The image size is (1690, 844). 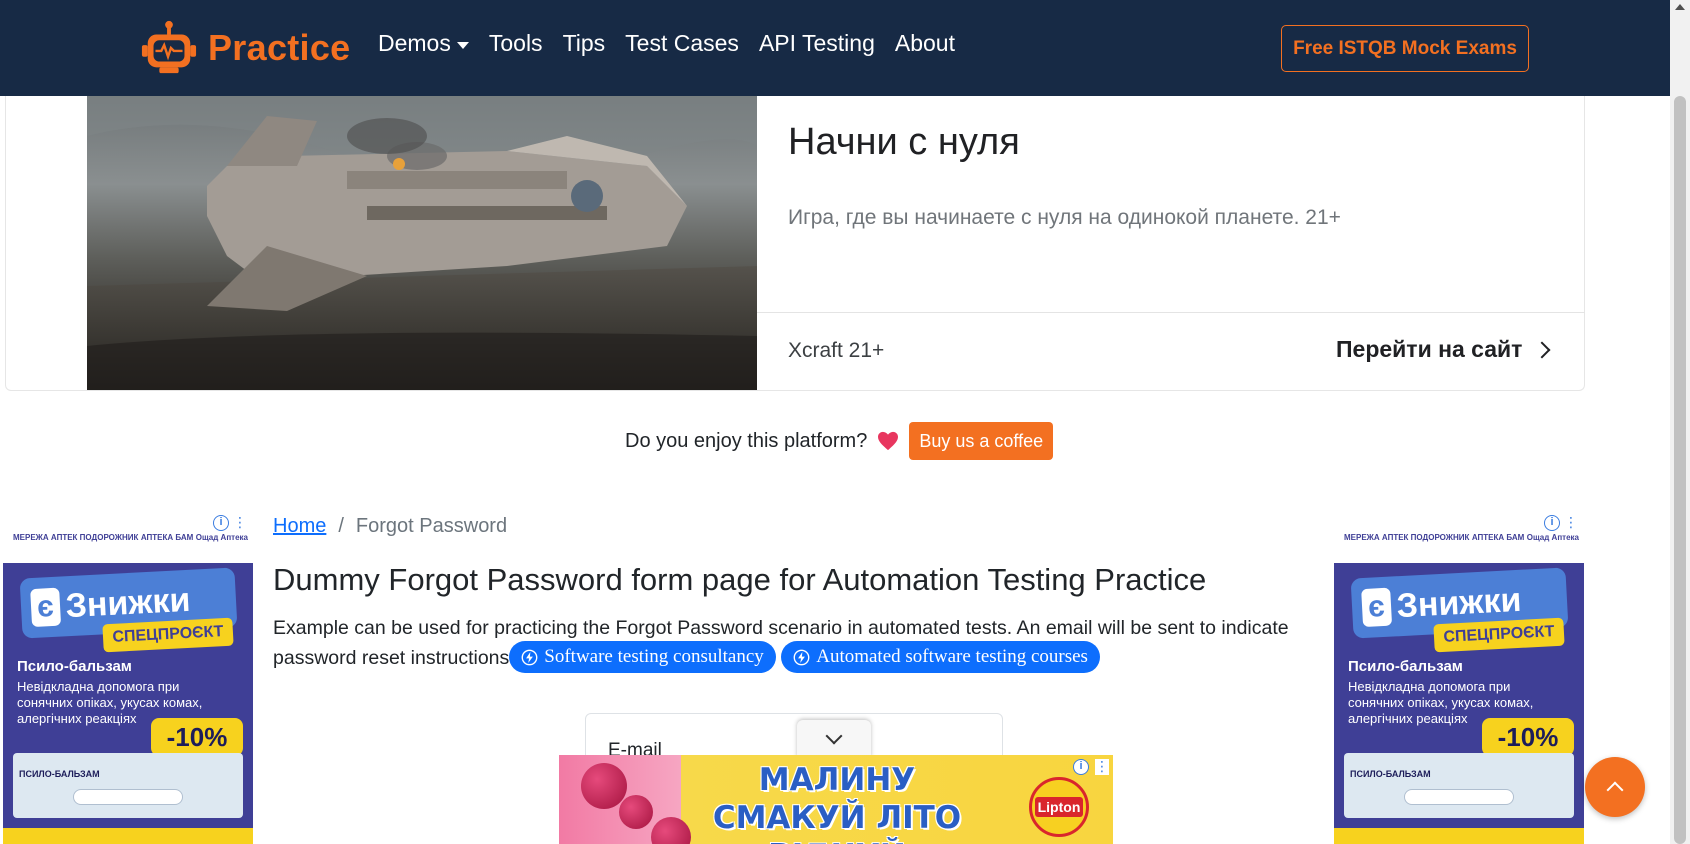 What do you see at coordinates (746, 440) in the screenshot?
I see `coffee-prompt: Do you enjoy this platform?` at bounding box center [746, 440].